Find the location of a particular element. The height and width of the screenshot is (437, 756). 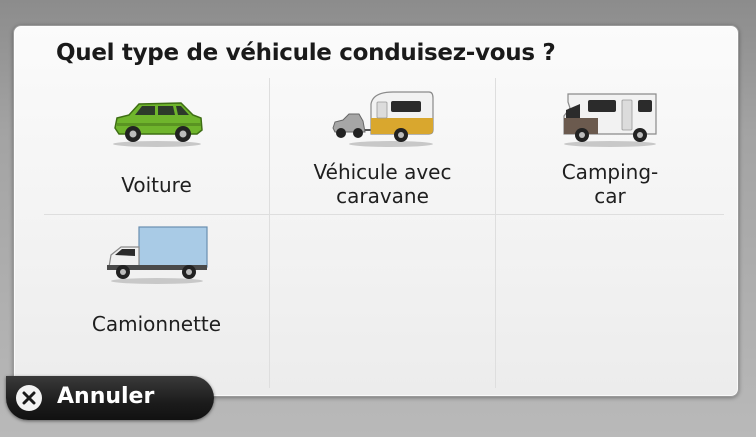

option-van: Camionnette is located at coordinates (157, 301).